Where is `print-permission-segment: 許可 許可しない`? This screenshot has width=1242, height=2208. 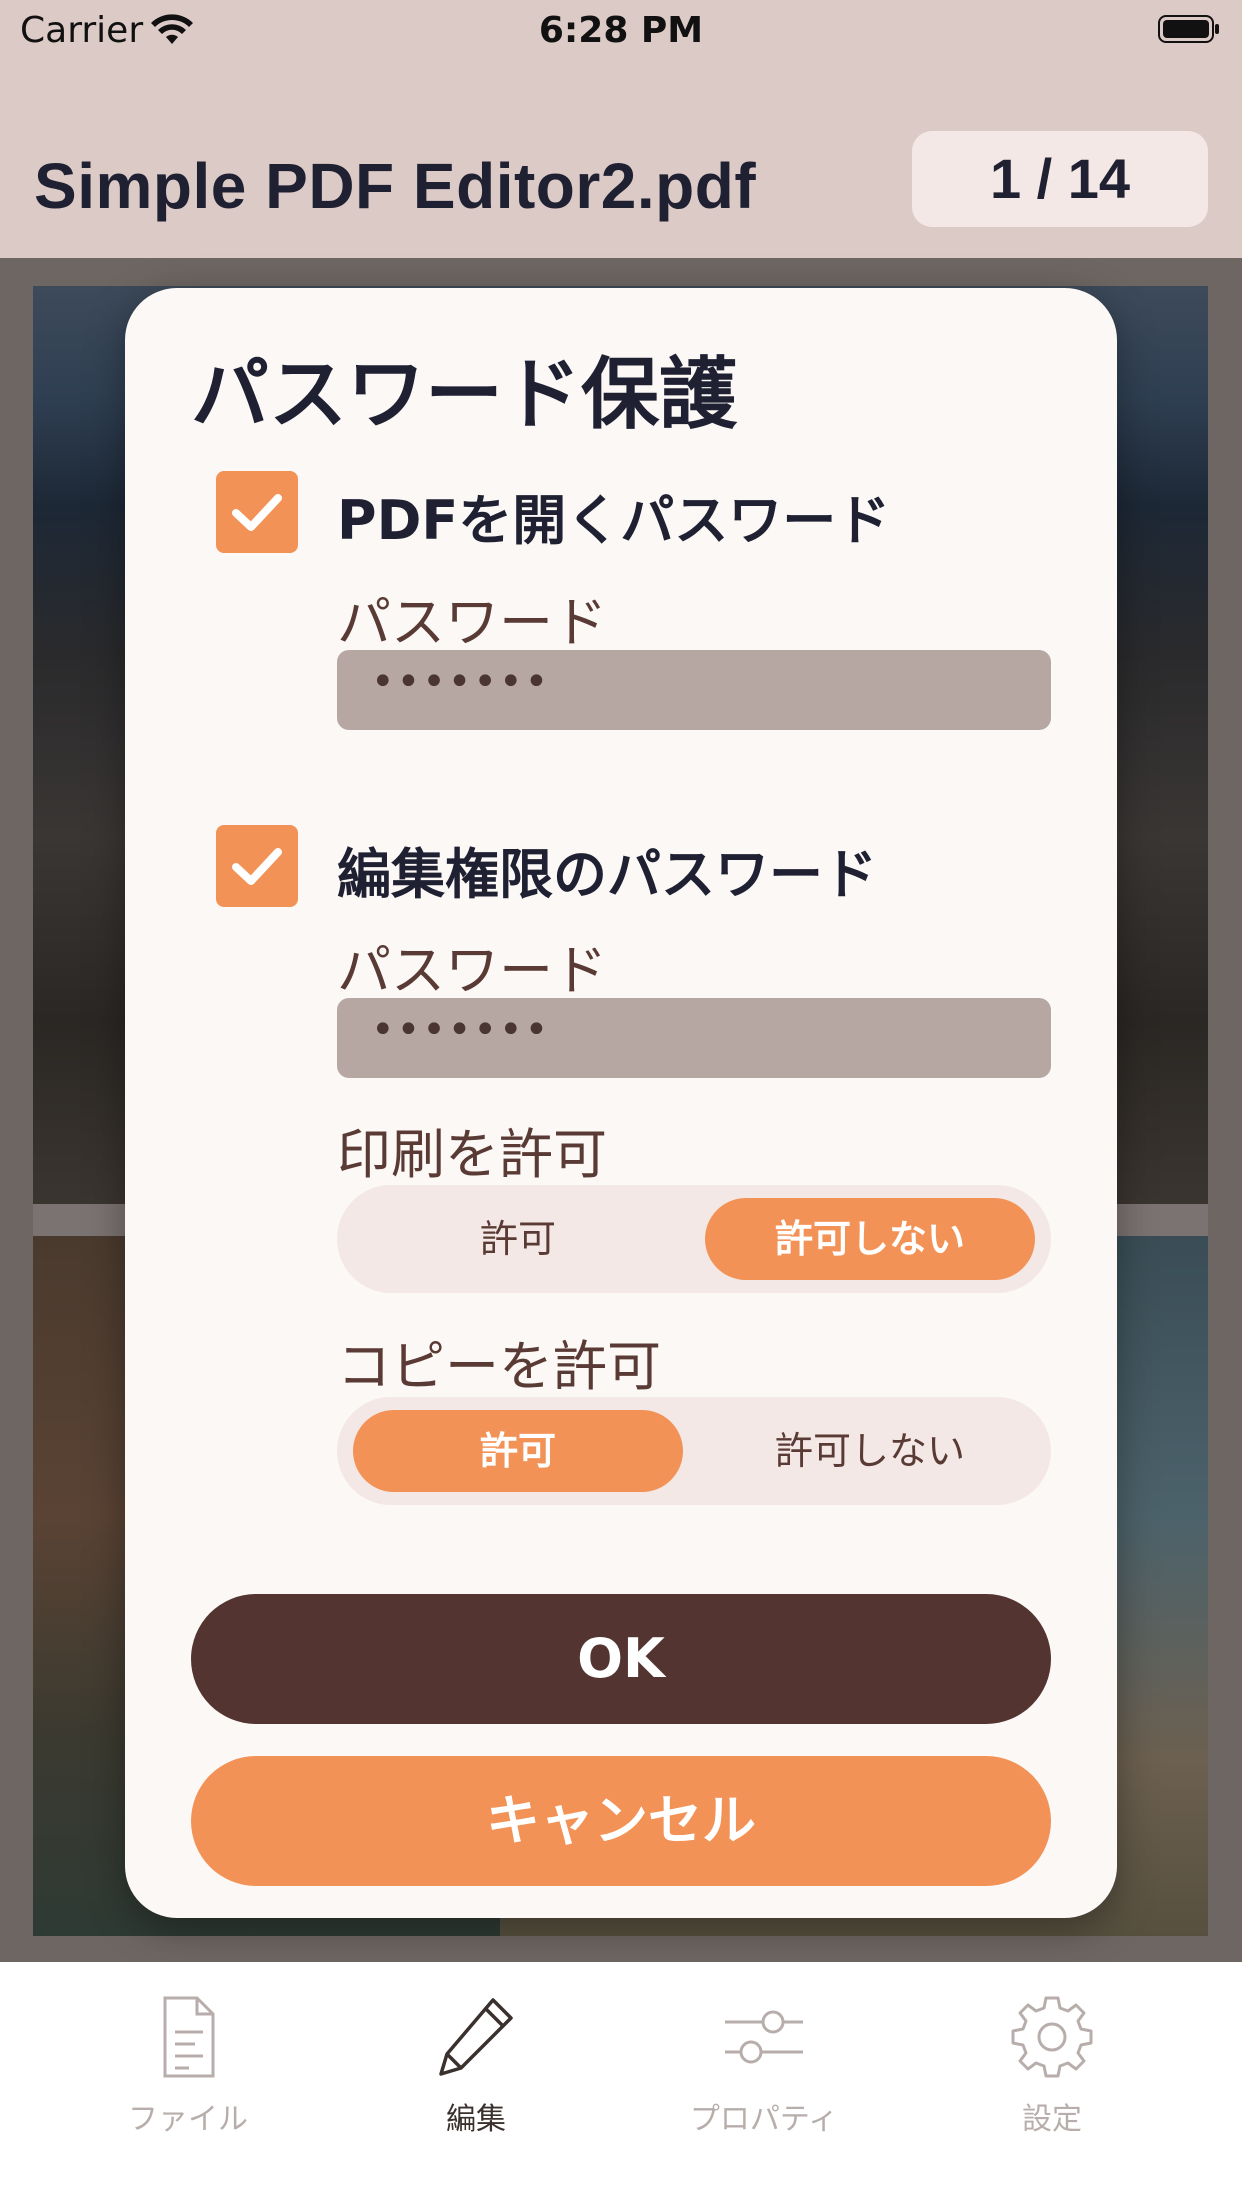 print-permission-segment: 許可 許可しない is located at coordinates (694, 1239).